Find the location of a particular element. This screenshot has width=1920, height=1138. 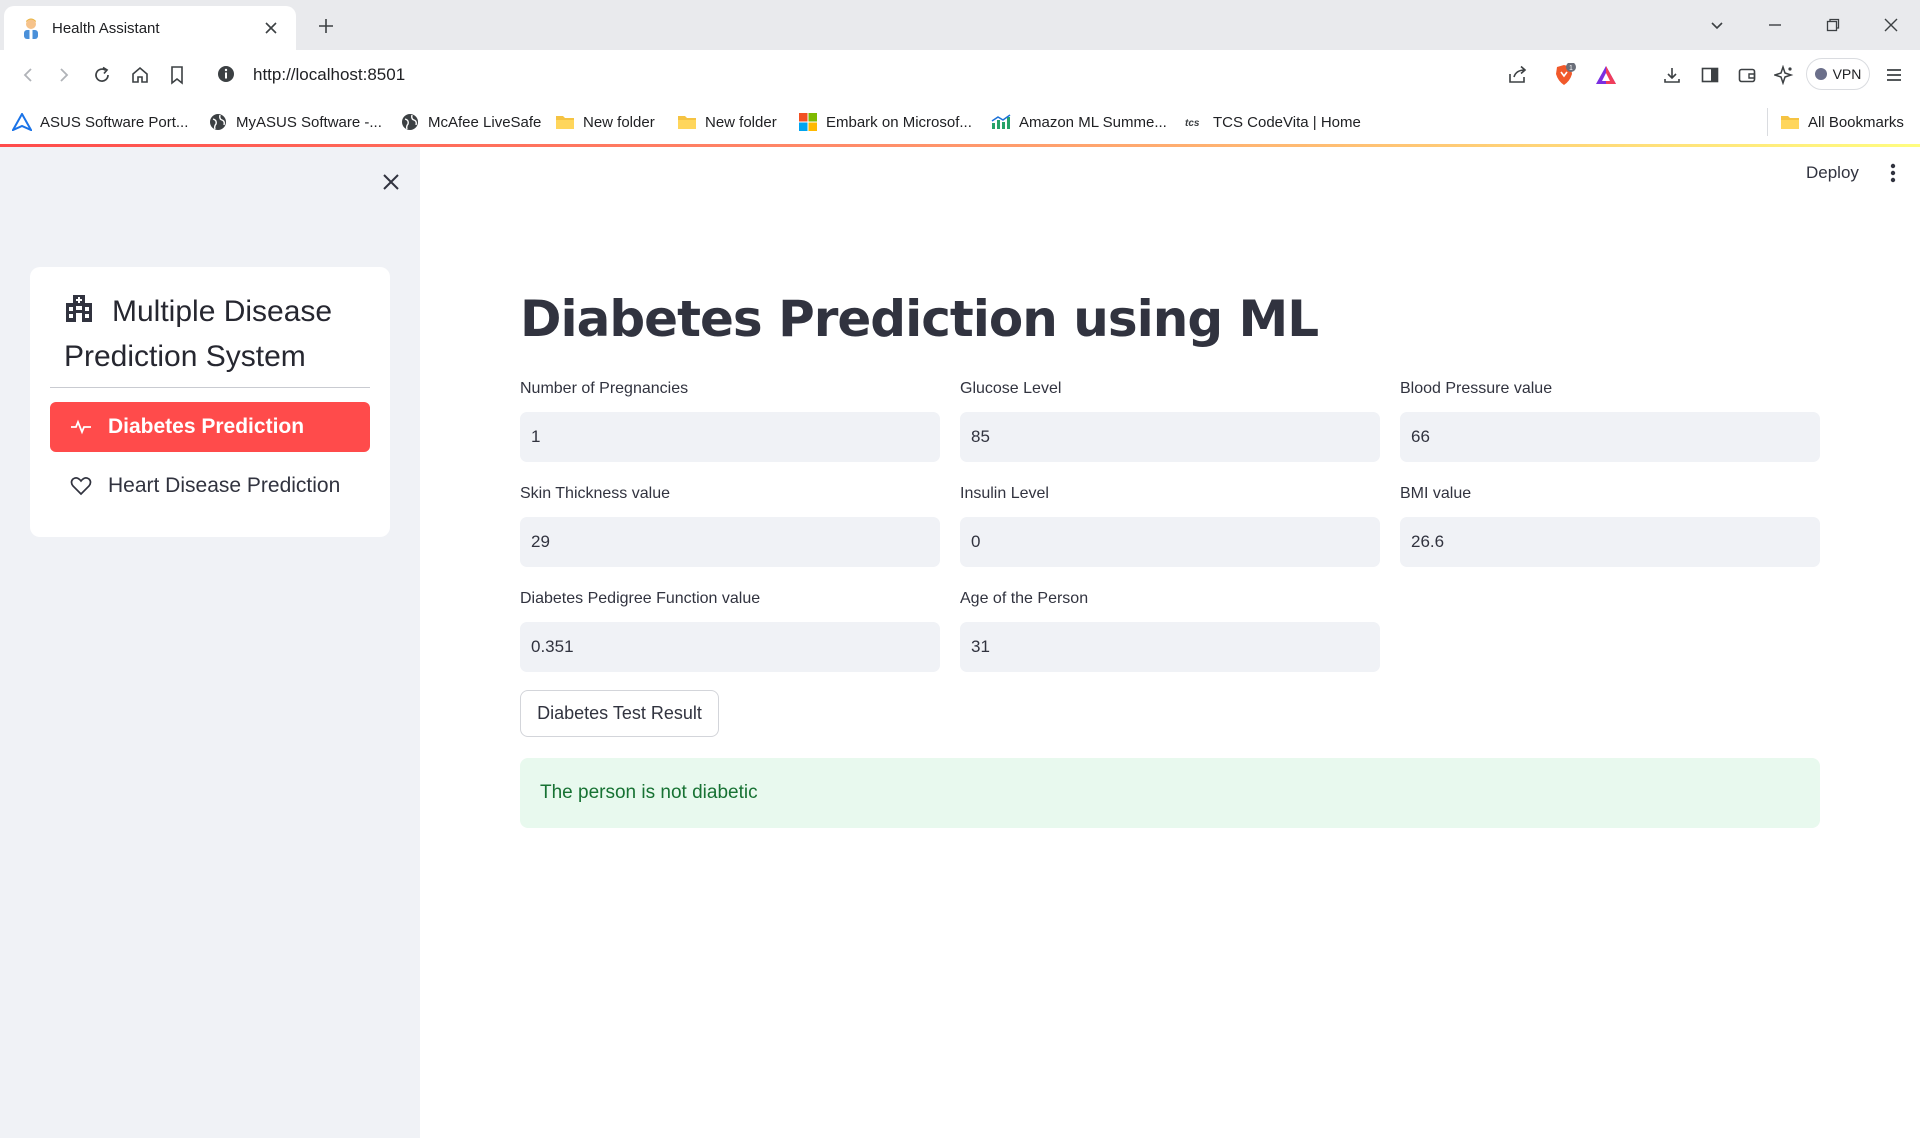

menu-item-heart-disease-prediction: Heart Disease Prediction is located at coordinates (210, 486).